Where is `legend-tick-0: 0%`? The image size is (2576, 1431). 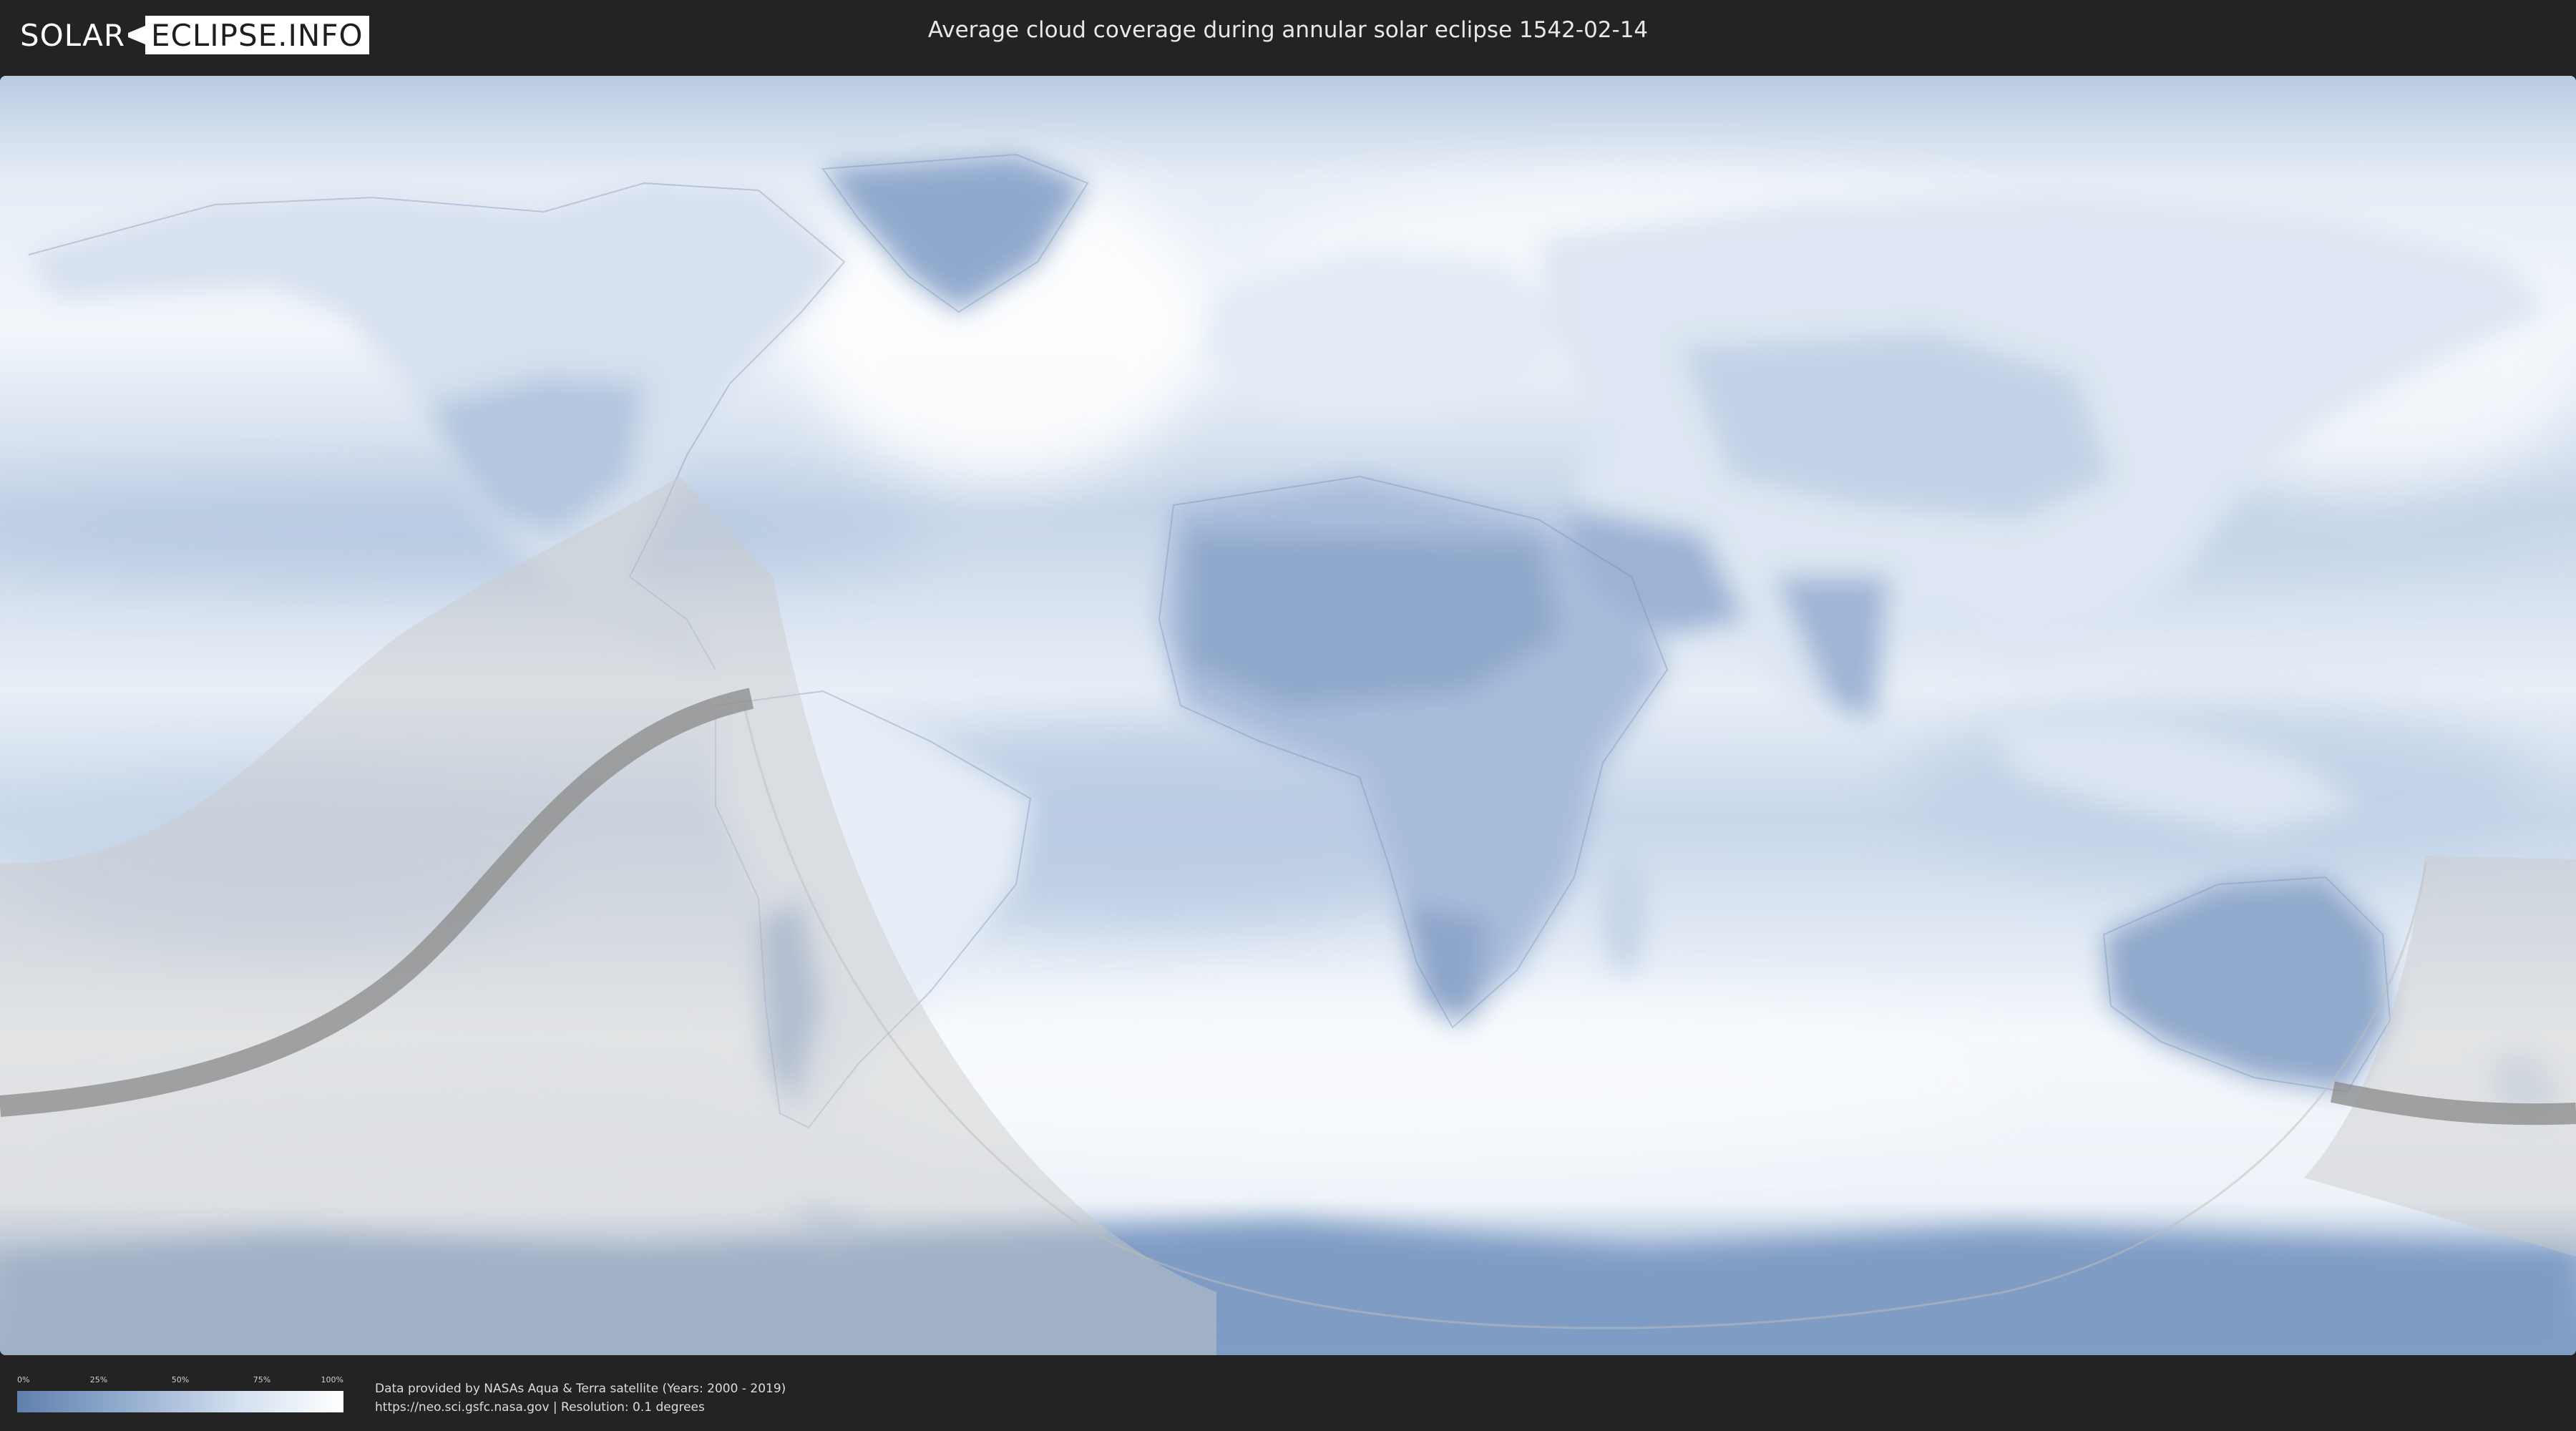 legend-tick-0: 0% is located at coordinates (23, 1379).